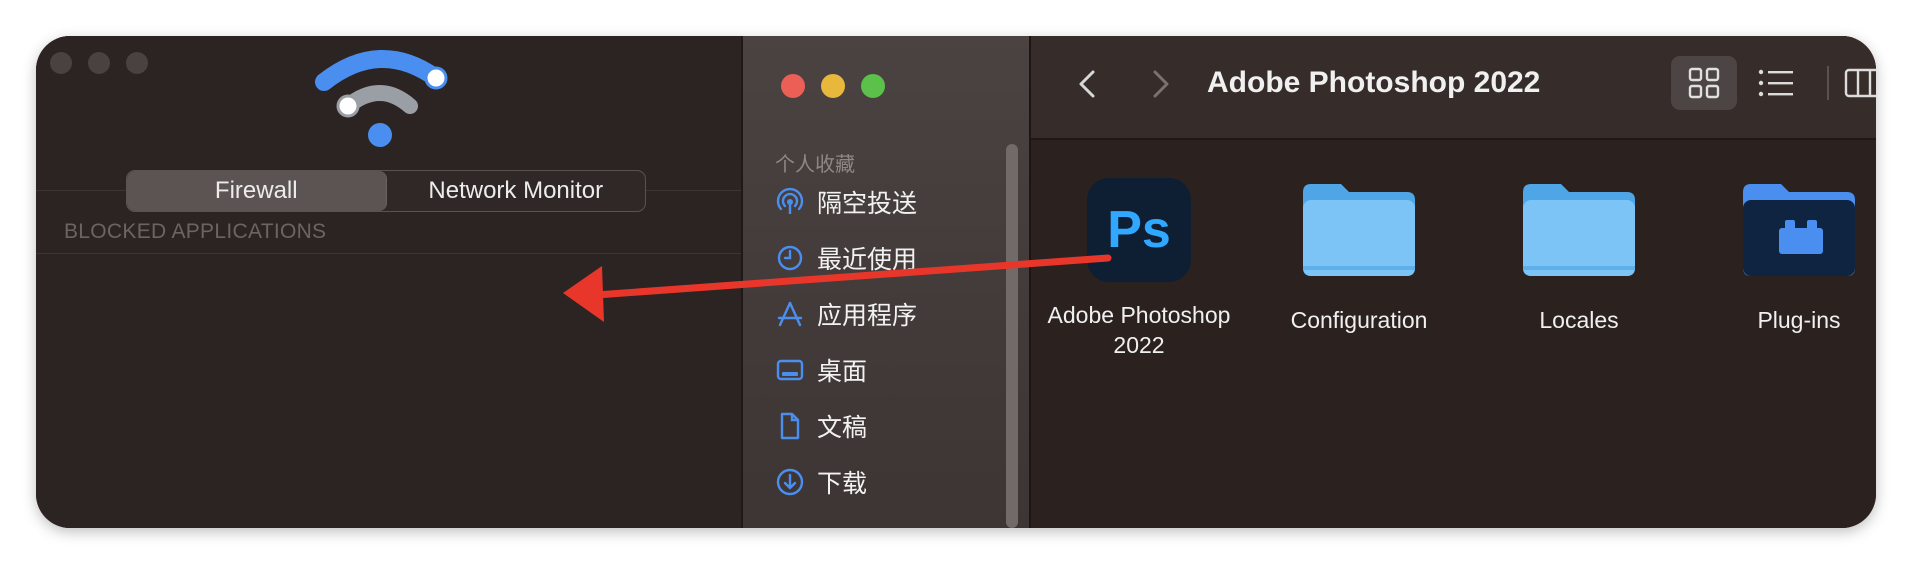 This screenshot has height=564, width=1912. I want to click on desktop-icon, so click(790, 370).